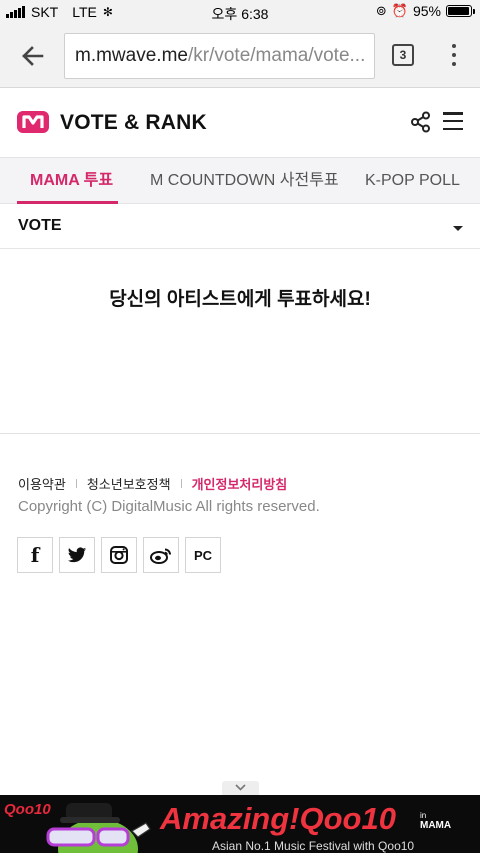  I want to click on ad-event-badge: in MAMA, so click(435, 821).